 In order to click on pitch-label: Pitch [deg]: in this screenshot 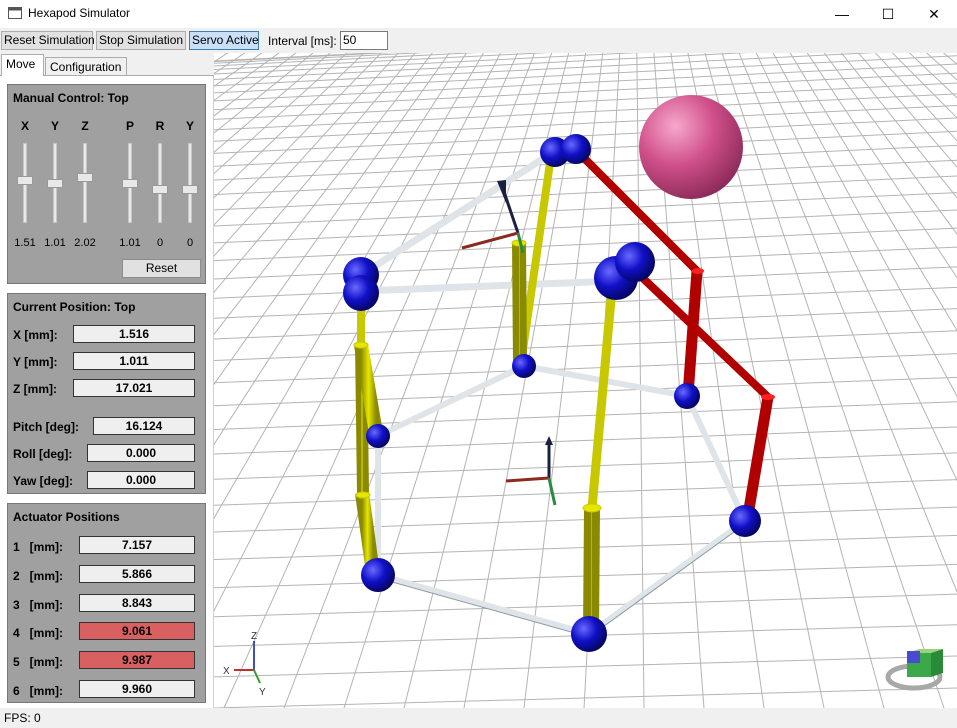, I will do `click(46, 427)`.